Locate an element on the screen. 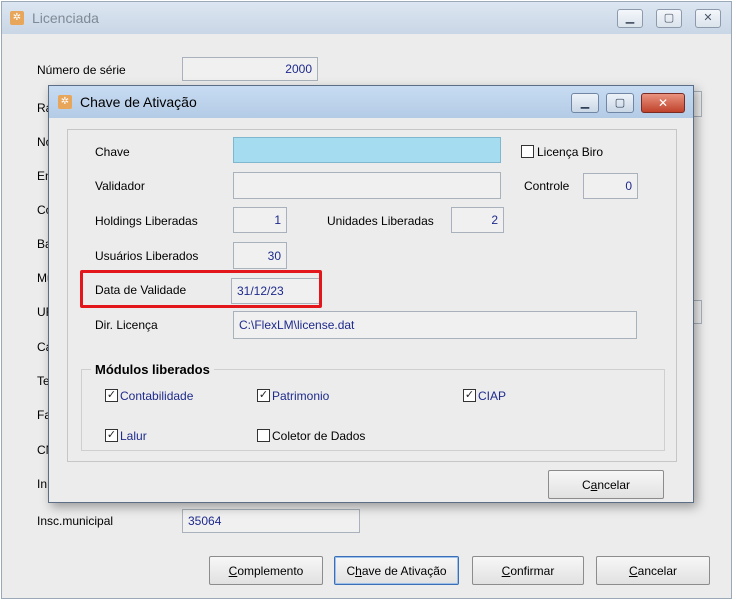  outer-maximize-button: ▢ is located at coordinates (669, 18).